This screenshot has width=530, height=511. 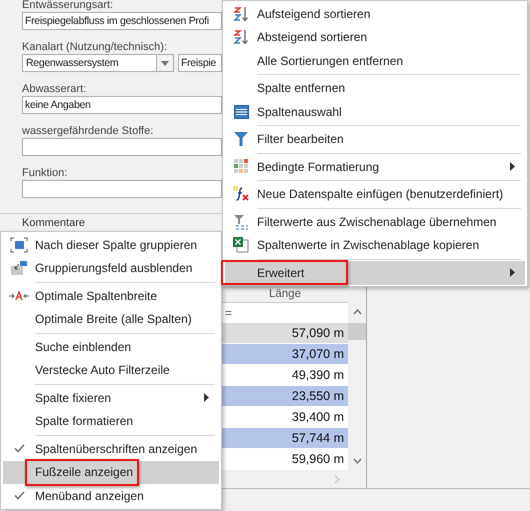 What do you see at coordinates (19, 244) in the screenshot?
I see `group-icon` at bounding box center [19, 244].